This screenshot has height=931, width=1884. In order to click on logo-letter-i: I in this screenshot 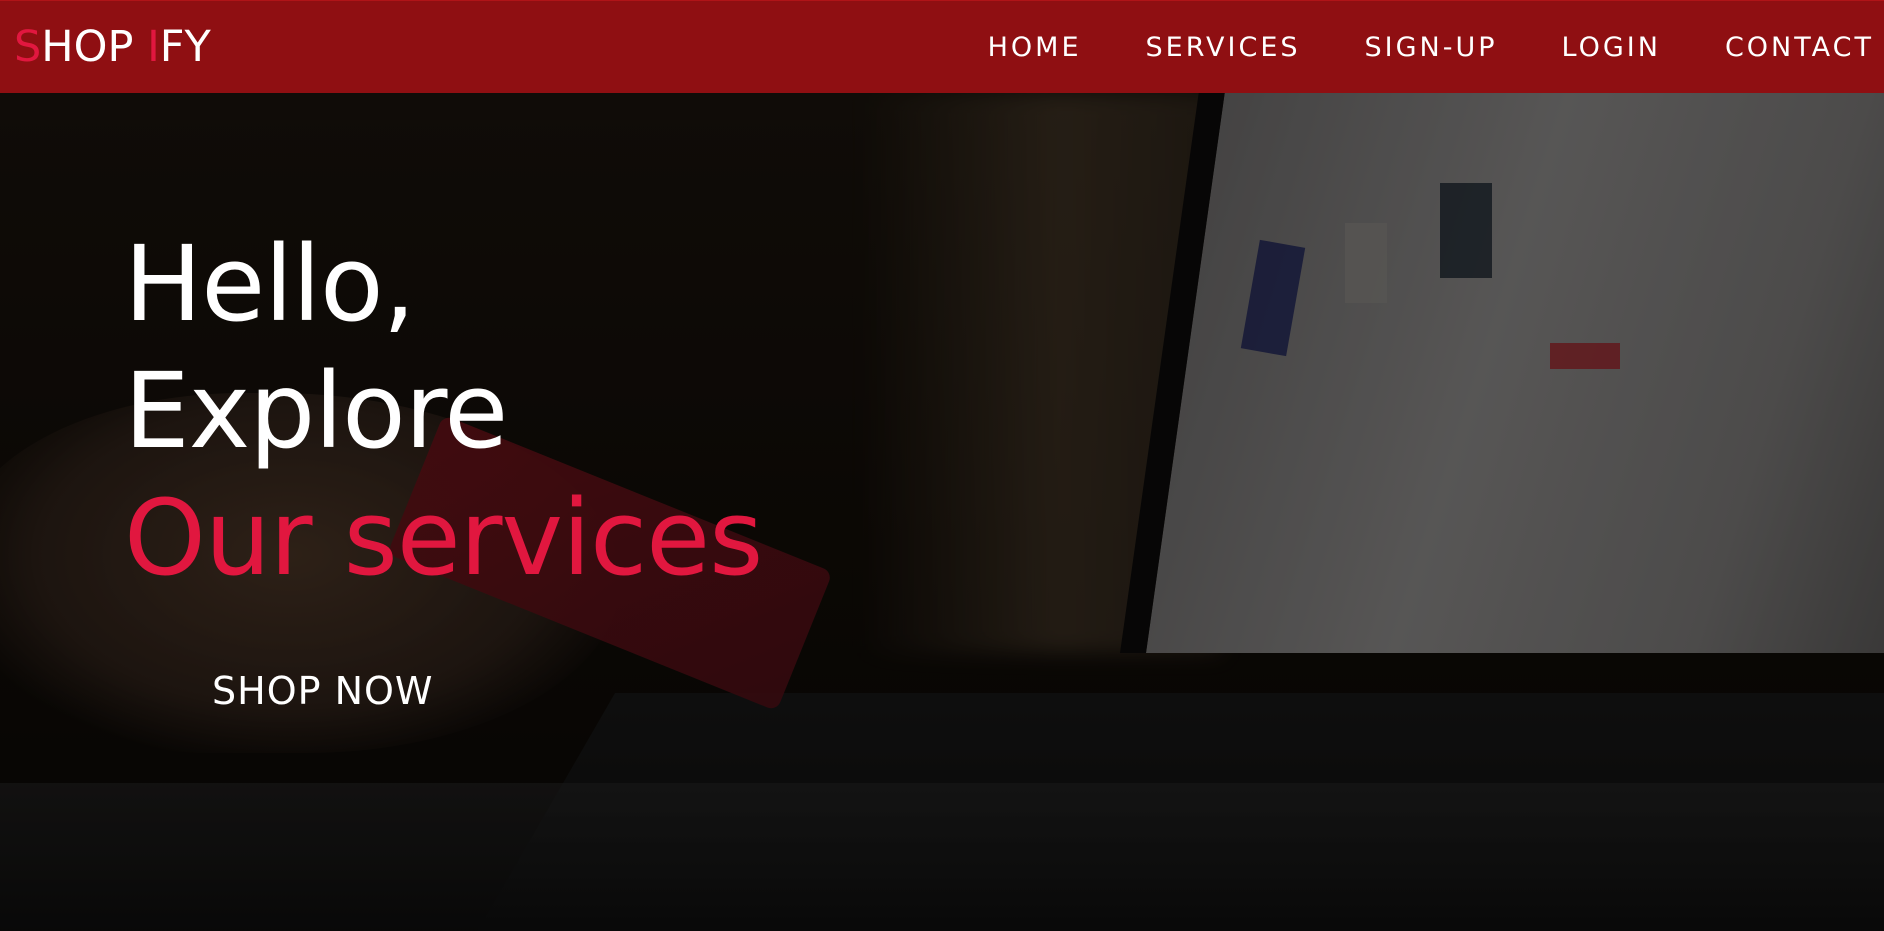, I will do `click(153, 47)`.